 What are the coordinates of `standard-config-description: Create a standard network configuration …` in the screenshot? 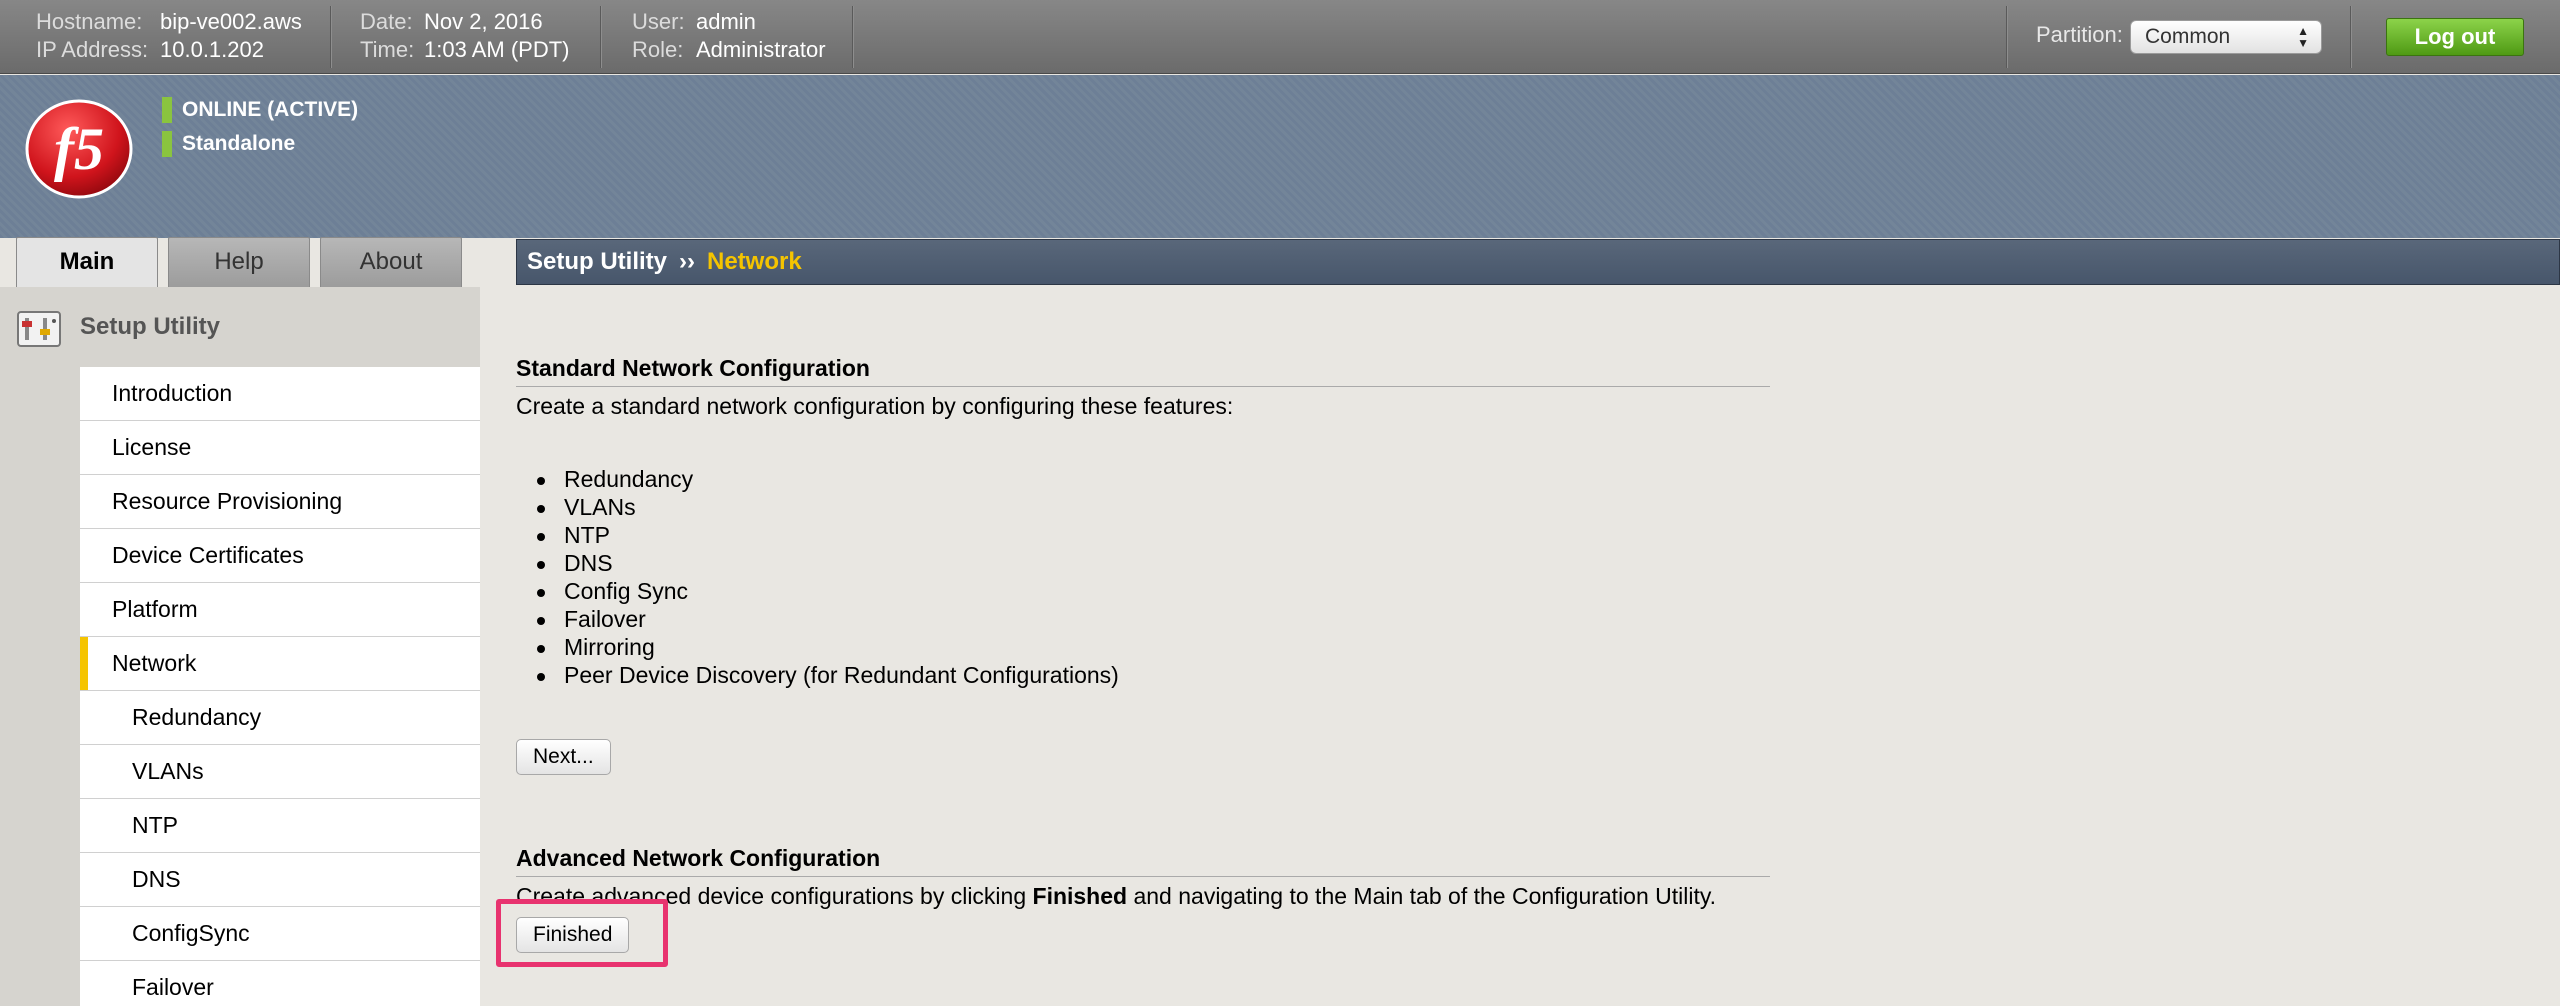 It's located at (875, 406).